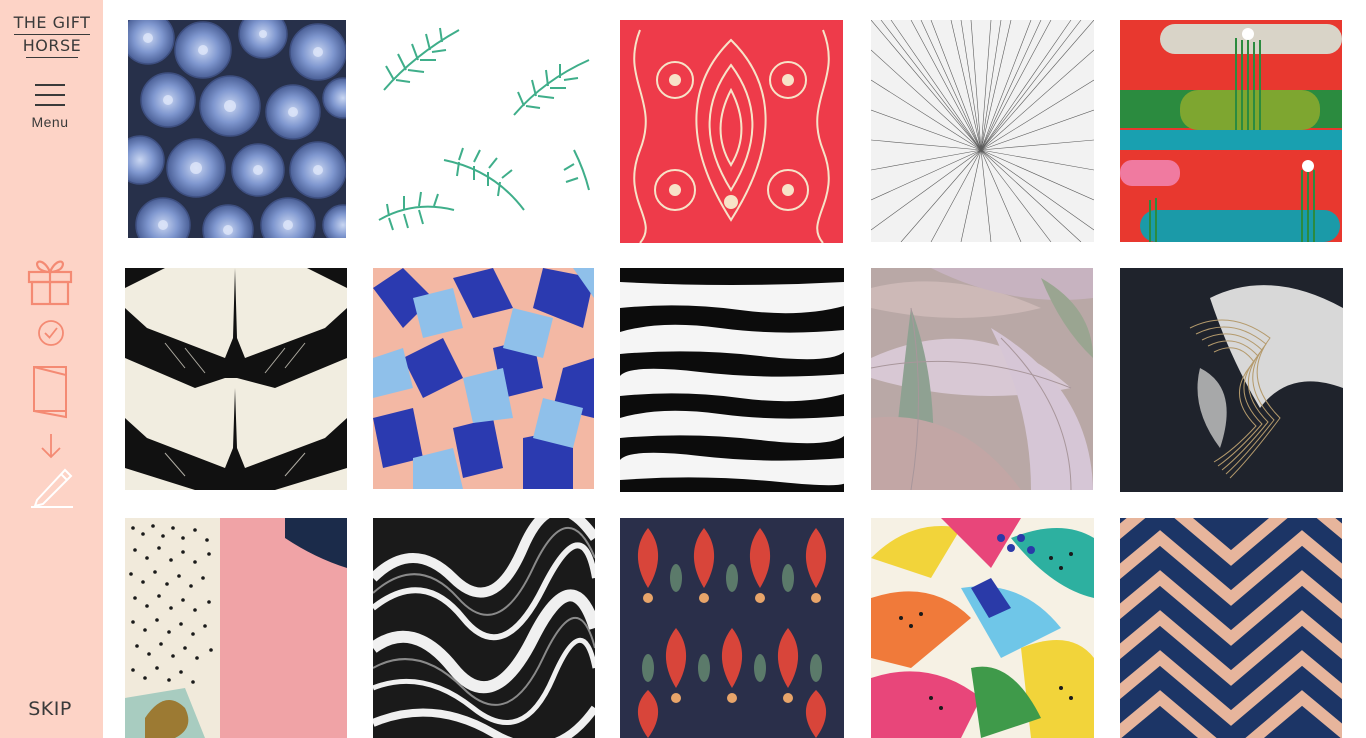 The width and height of the screenshot is (1366, 738). I want to click on tile-navy-chevron, so click(1231, 628).